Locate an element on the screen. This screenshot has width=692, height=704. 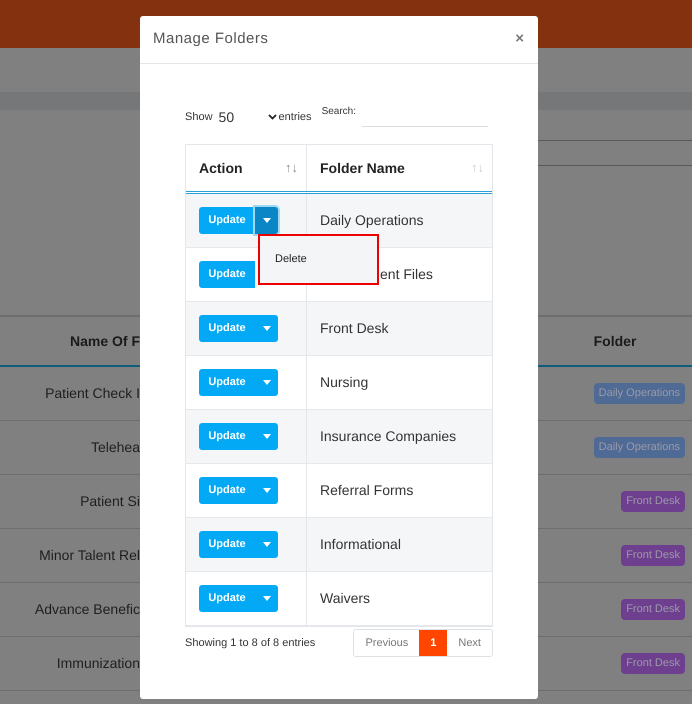
folder-name: Referral Forms is located at coordinates (367, 490).